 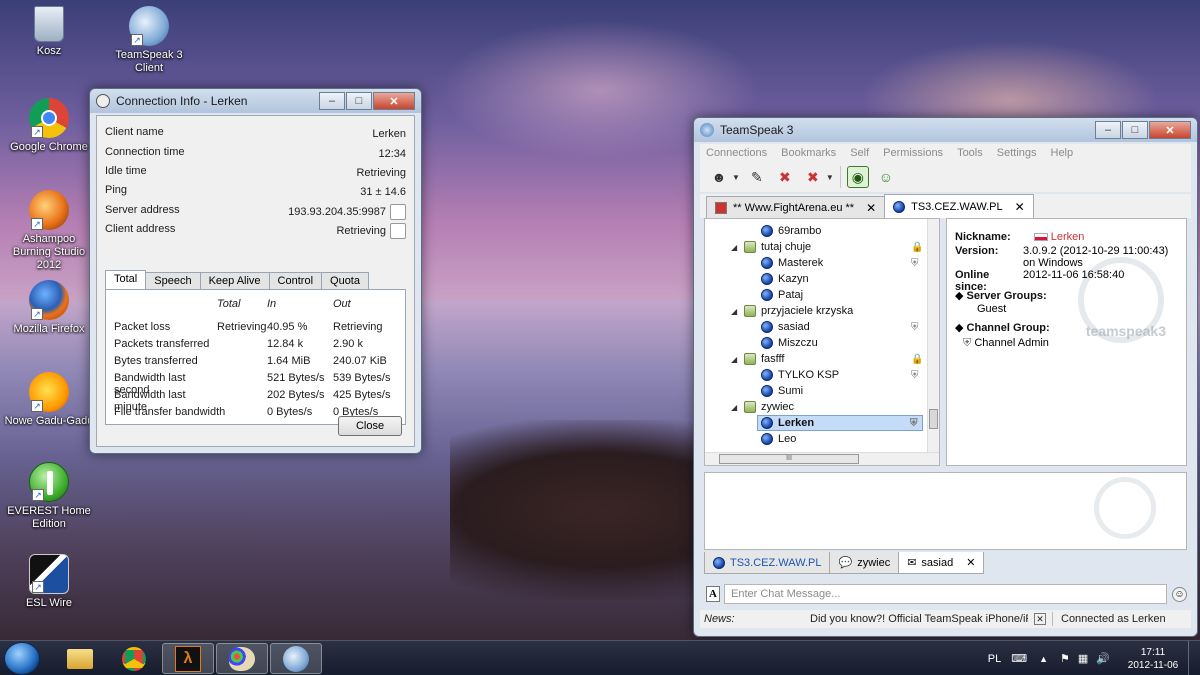 I want to click on server-tab-fightarena: ** Www.FightArena.eu ** ✕, so click(x=796, y=207).